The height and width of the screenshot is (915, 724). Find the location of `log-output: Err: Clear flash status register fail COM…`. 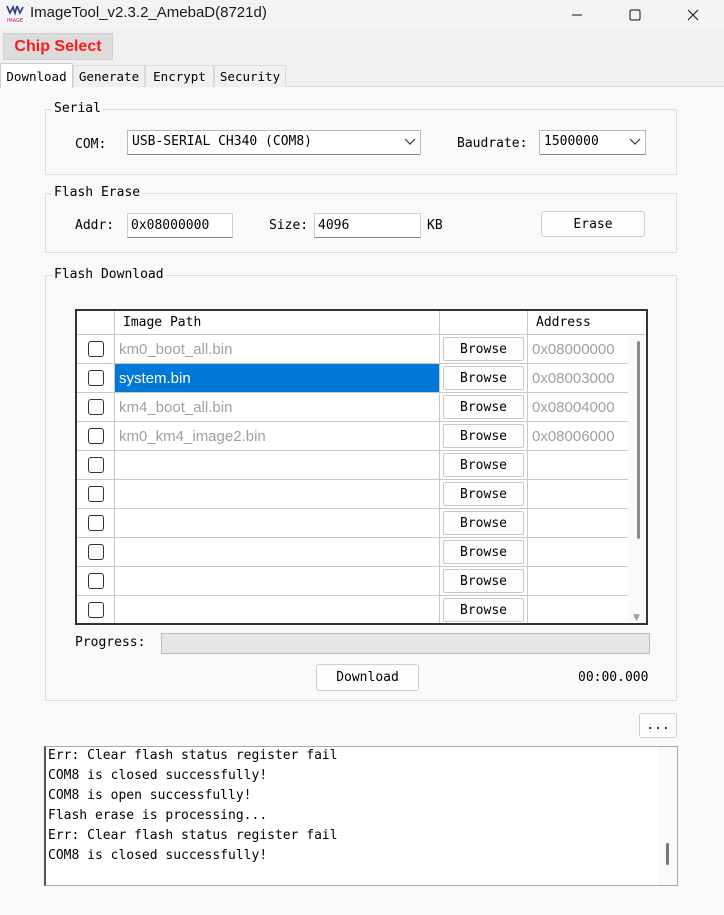

log-output: Err: Clear flash status register fail COM… is located at coordinates (361, 816).